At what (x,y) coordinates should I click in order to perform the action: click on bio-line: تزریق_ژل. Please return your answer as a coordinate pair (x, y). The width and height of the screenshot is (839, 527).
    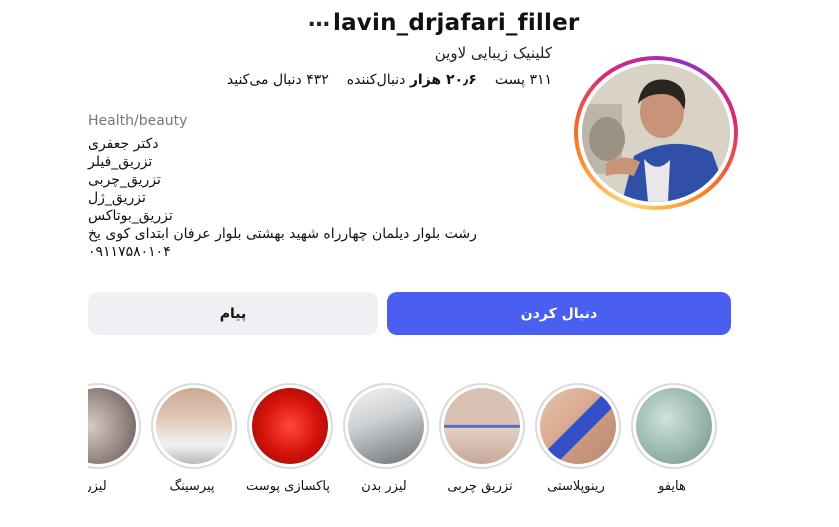
    Looking at the image, I should click on (117, 198).